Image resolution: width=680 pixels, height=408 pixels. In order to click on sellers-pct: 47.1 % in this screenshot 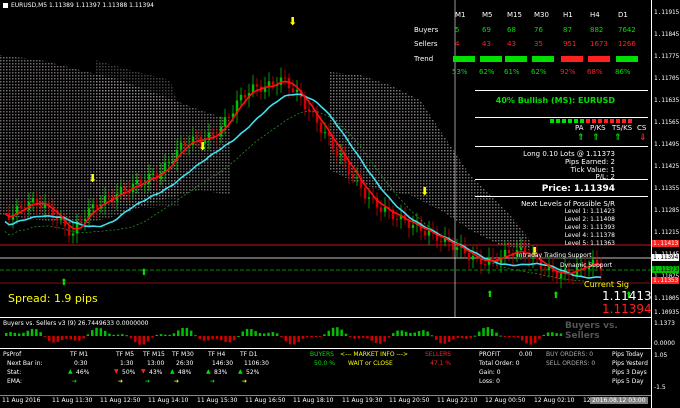, I will do `click(440, 363)`.